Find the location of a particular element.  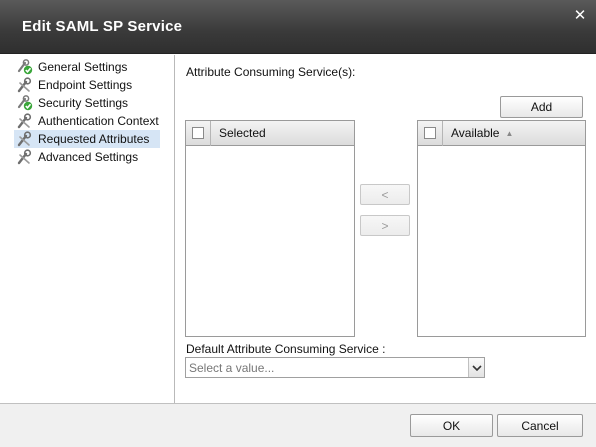

add-button: Add is located at coordinates (541, 107).